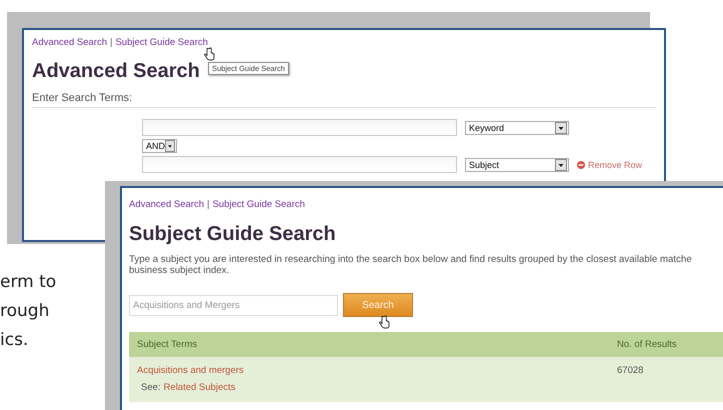 Image resolution: width=723 pixels, height=410 pixels. Describe the element at coordinates (14, 340) in the screenshot. I see `document-text: ics.` at that location.